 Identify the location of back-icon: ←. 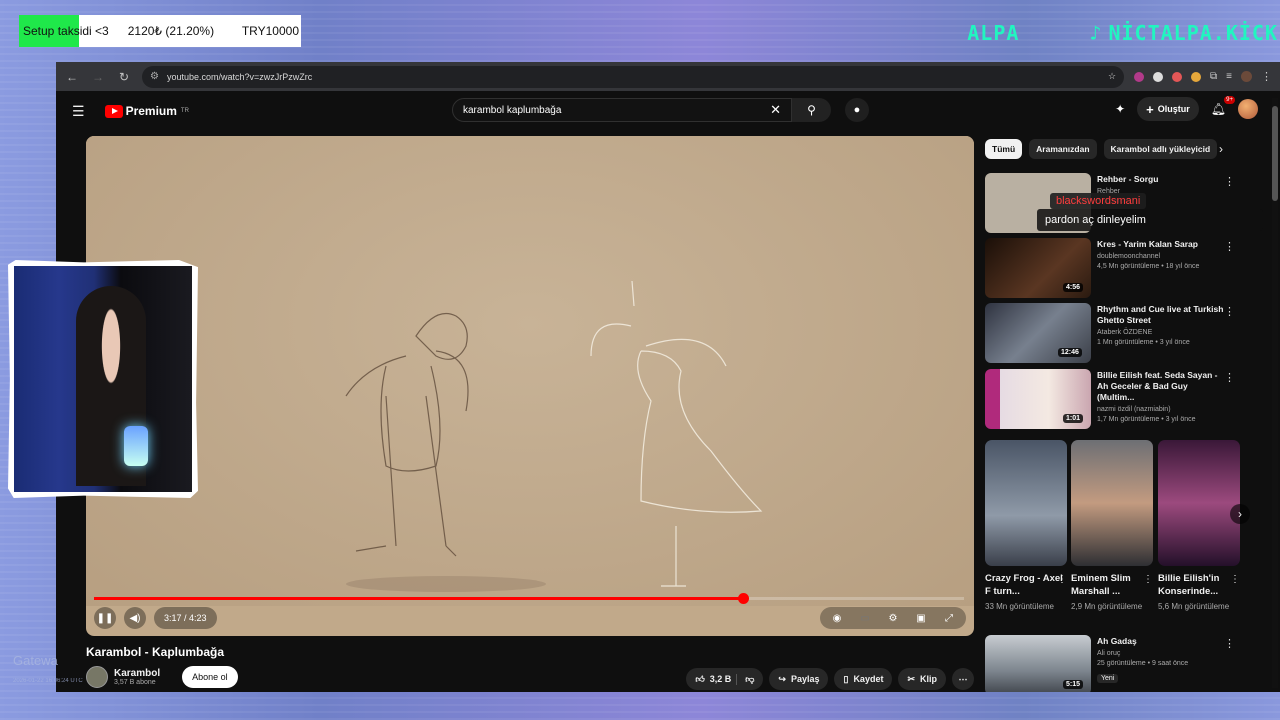
(72, 77).